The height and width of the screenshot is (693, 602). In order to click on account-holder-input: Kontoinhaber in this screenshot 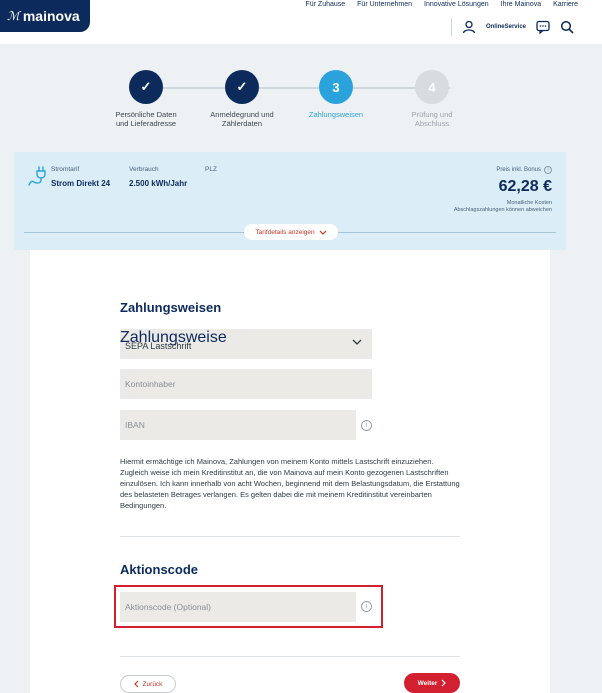, I will do `click(246, 384)`.